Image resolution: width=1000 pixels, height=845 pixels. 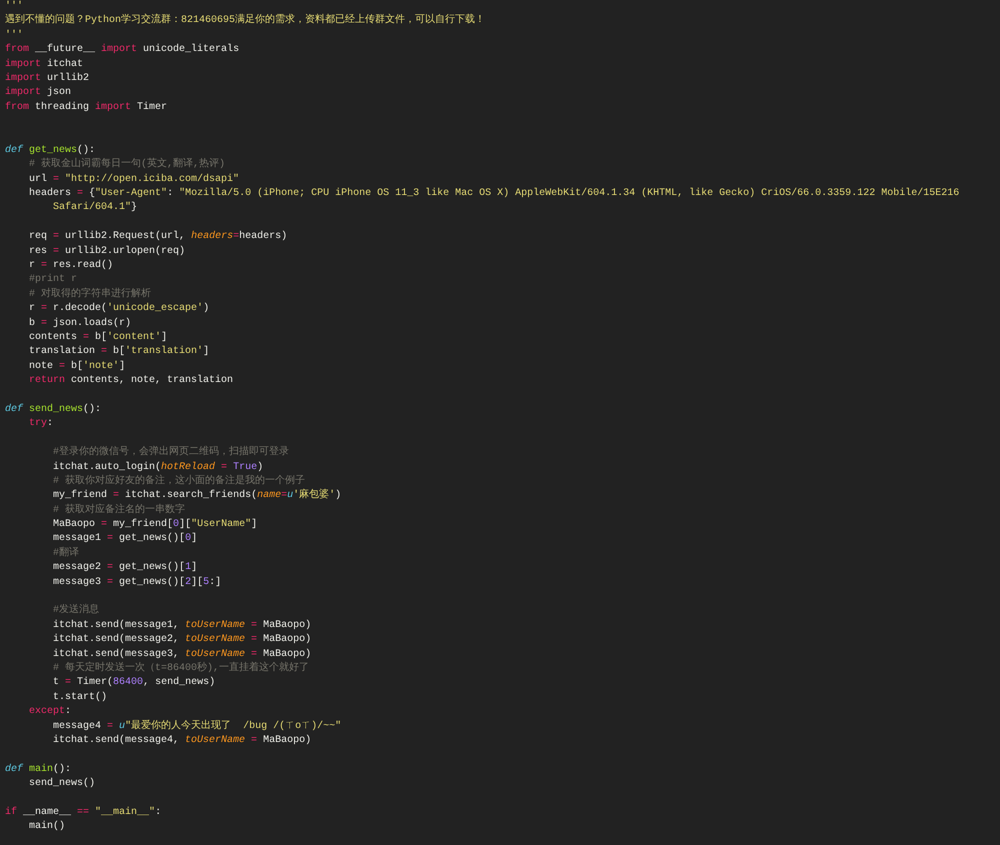 What do you see at coordinates (182, 625) in the screenshot?
I see `code-line: itchat.send(message1, toUserName = MaBaopo)` at bounding box center [182, 625].